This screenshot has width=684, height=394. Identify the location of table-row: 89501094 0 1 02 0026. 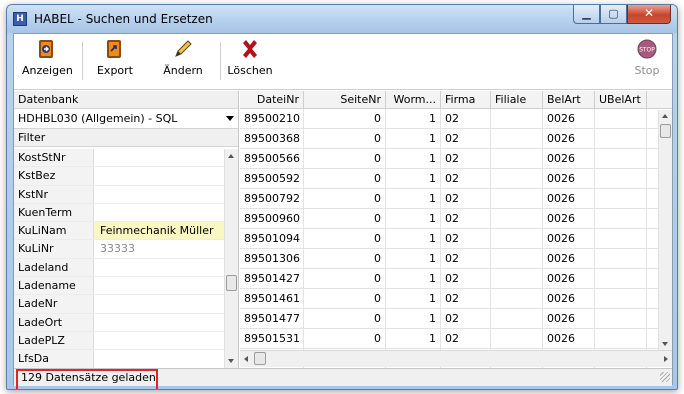
(456, 239).